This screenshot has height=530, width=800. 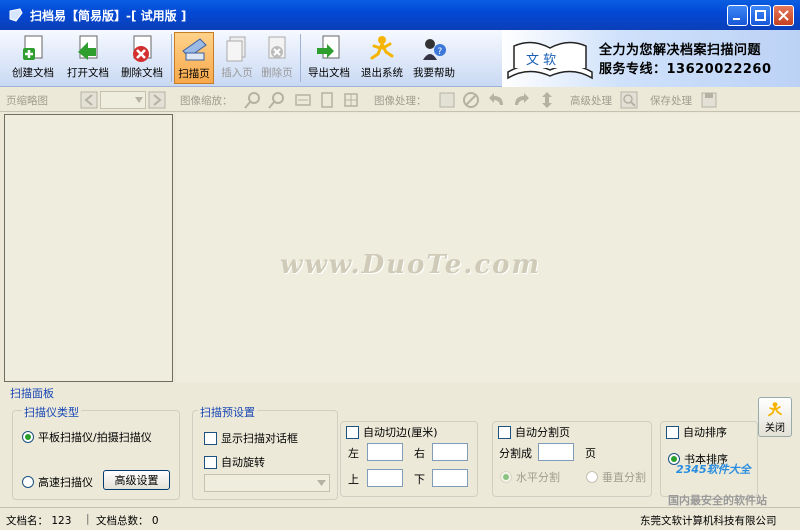 What do you see at coordinates (327, 100) in the screenshot?
I see `fit-height-icon` at bounding box center [327, 100].